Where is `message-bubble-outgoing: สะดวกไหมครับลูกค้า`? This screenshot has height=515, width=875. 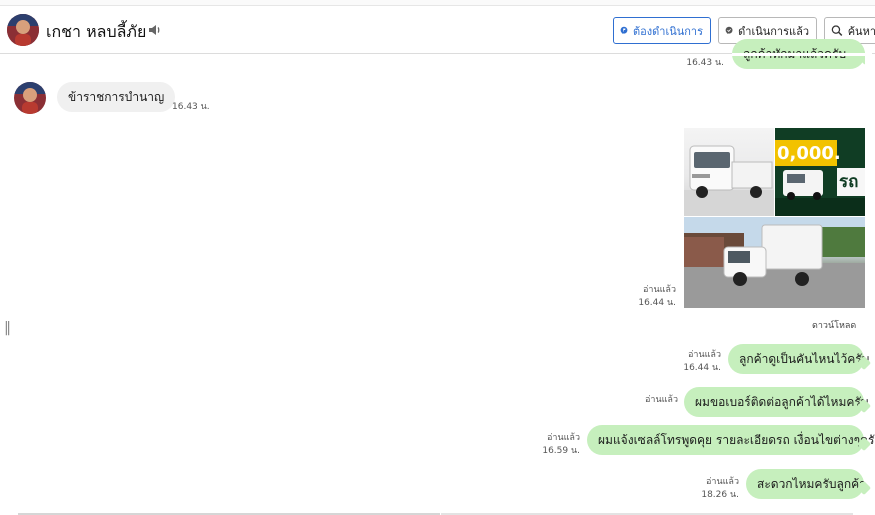
message-bubble-outgoing: สะดวกไหมครับลูกค้า is located at coordinates (806, 484).